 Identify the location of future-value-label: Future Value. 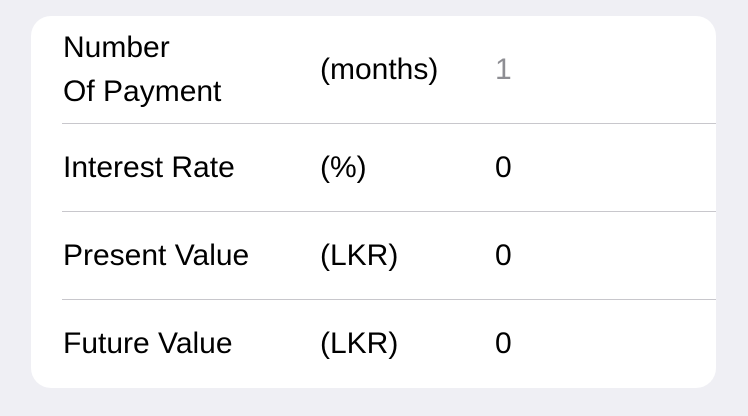
(148, 343).